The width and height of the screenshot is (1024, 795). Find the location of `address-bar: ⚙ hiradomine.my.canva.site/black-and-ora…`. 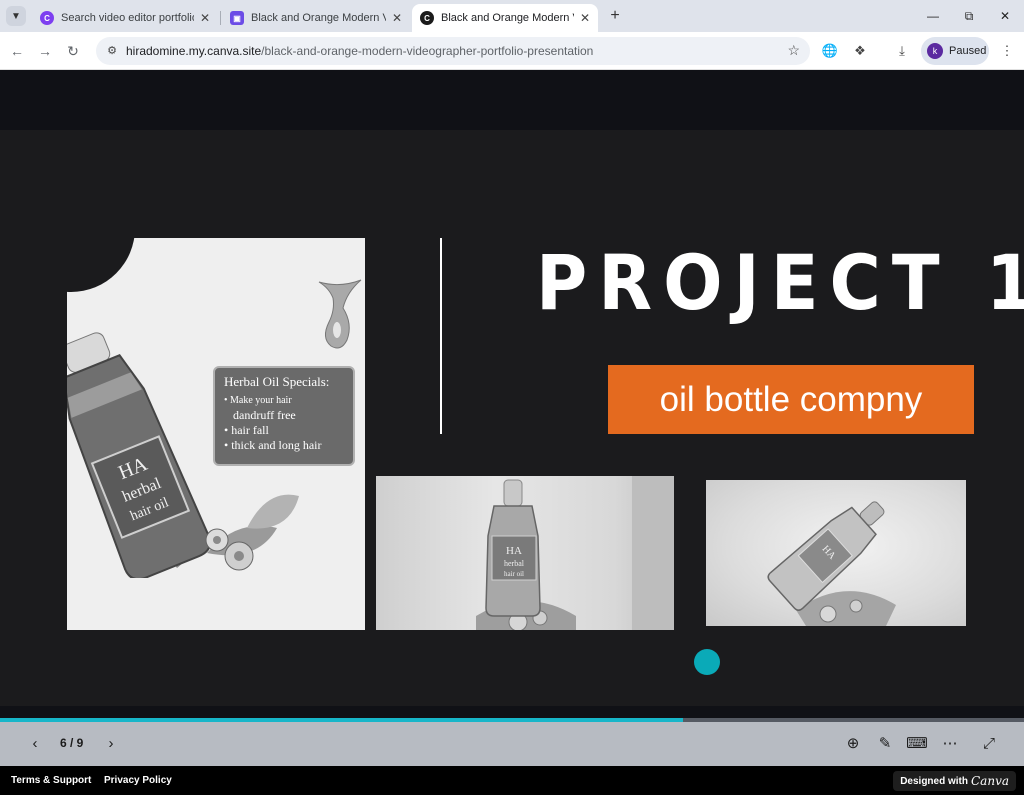

address-bar: ⚙ hiradomine.my.canva.site/black-and-ora… is located at coordinates (453, 51).